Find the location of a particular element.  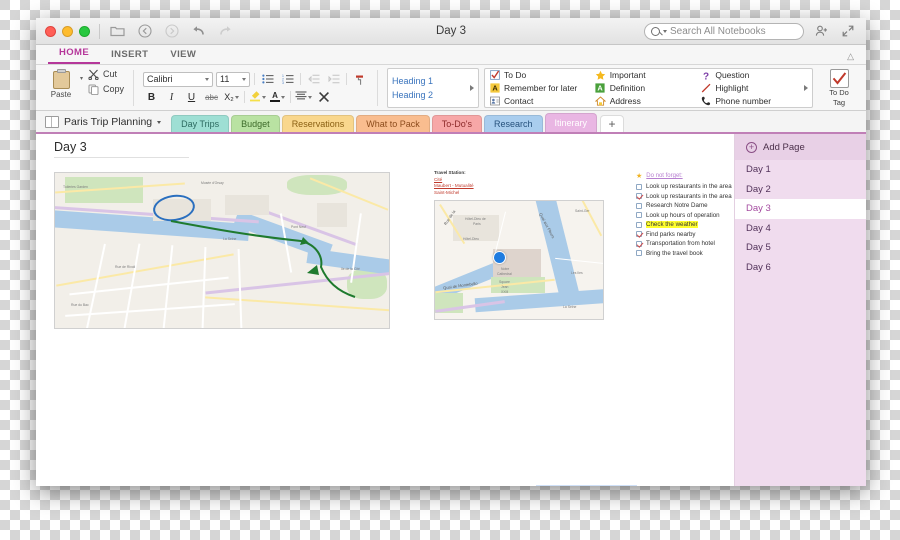

page-item-day-2: Day 2 is located at coordinates (800, 190).